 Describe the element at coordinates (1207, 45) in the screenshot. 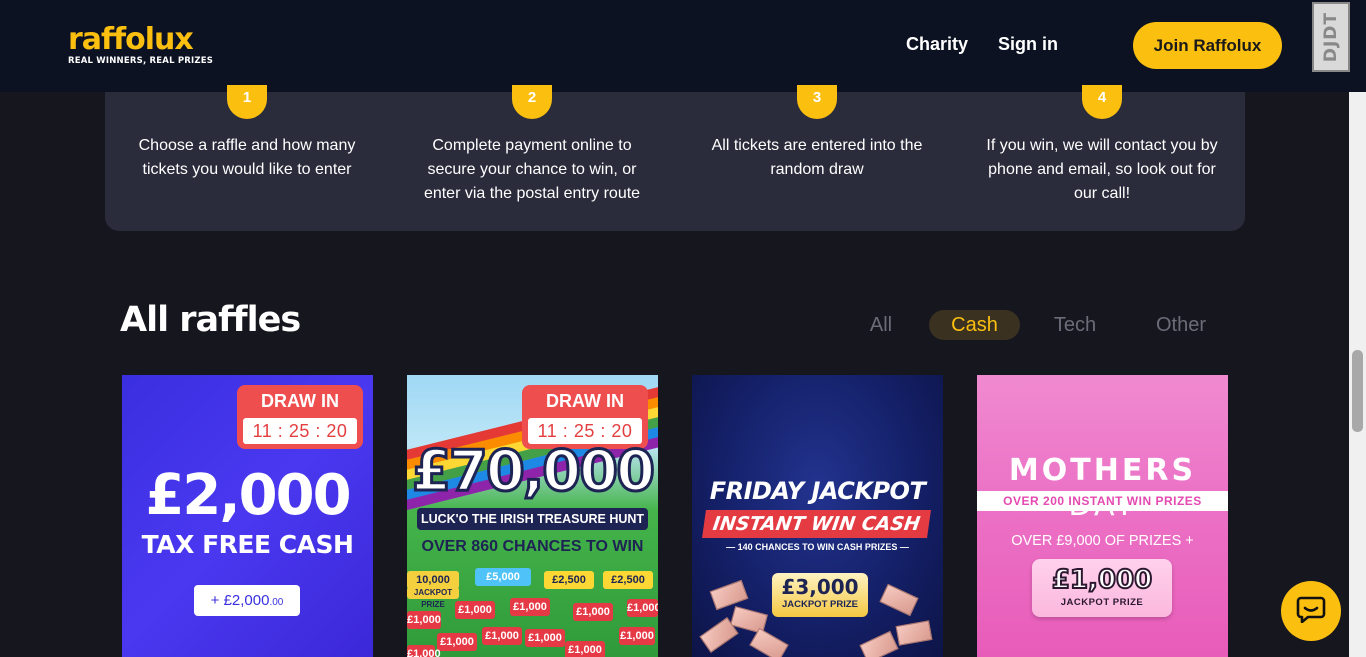

I see `join-raffolux-button: Join Raffolux` at that location.